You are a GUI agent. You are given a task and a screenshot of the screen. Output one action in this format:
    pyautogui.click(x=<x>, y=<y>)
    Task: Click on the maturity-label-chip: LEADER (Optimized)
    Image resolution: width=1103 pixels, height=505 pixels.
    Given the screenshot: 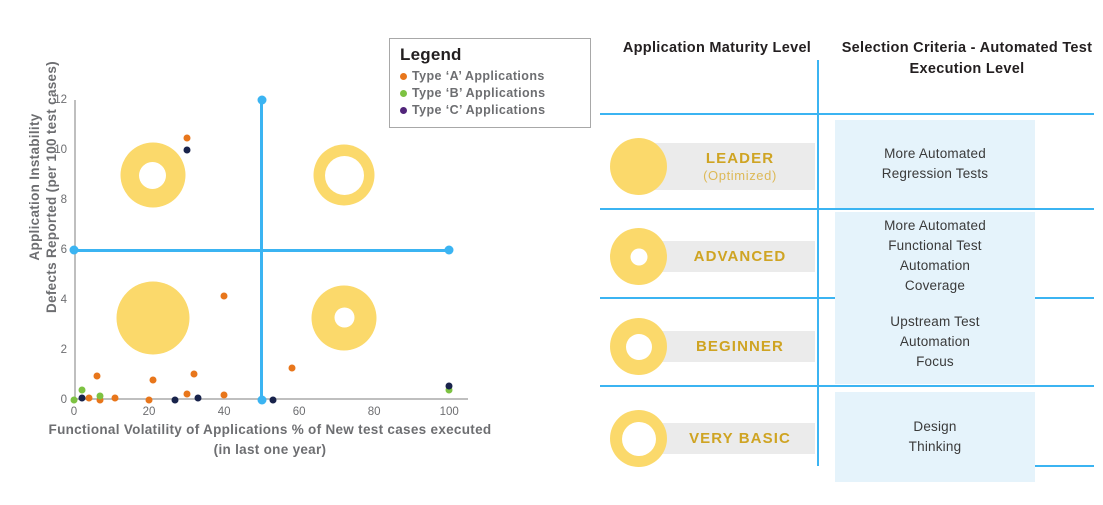 What is the action you would take?
    pyautogui.click(x=732, y=166)
    